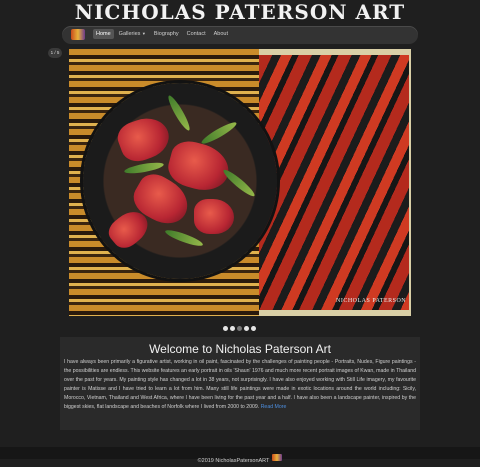  Describe the element at coordinates (103, 34) in the screenshot. I see `nav-item-home: Home` at that location.